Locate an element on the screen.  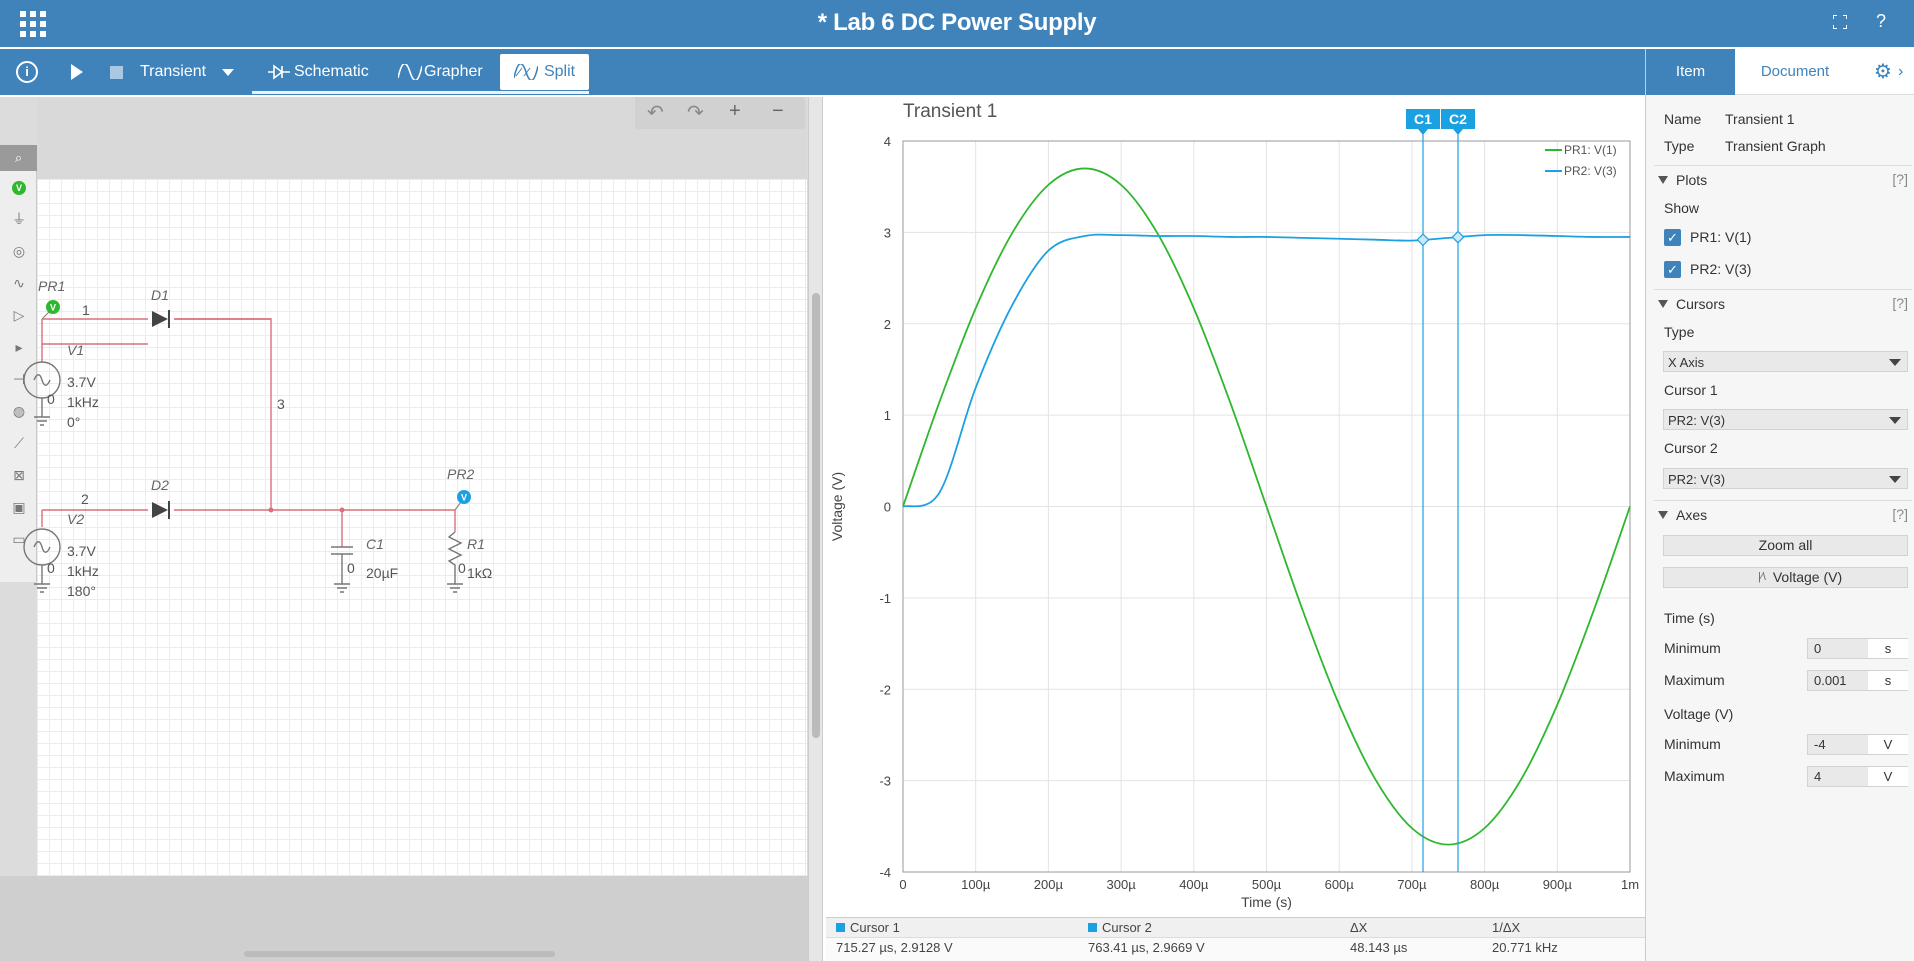
title-bar: * Lab 6 DC Power Supply ? is located at coordinates (957, 23).